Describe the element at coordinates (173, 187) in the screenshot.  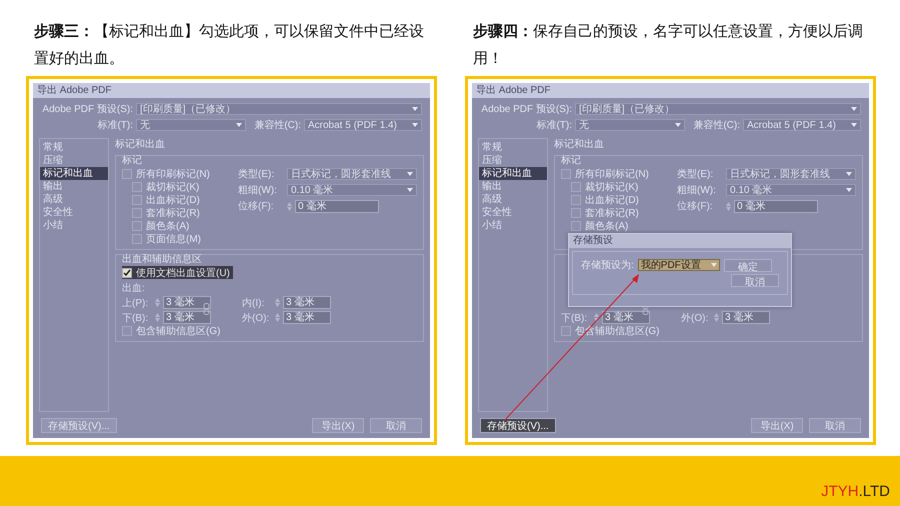
I see `checkbox-label: 裁切标记(K)` at that location.